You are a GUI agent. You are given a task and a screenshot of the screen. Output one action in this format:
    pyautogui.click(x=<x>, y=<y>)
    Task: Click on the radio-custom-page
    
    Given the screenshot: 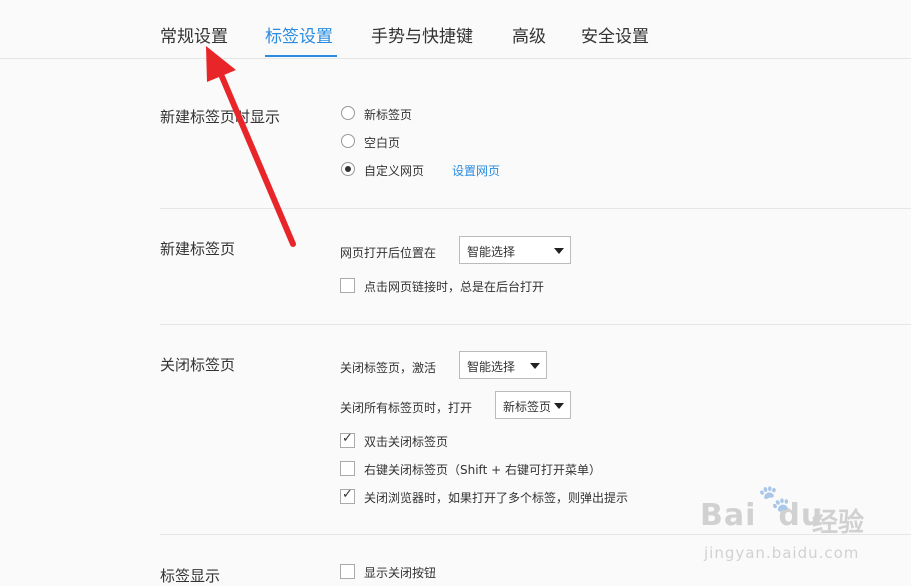 What is the action you would take?
    pyautogui.click(x=348, y=169)
    